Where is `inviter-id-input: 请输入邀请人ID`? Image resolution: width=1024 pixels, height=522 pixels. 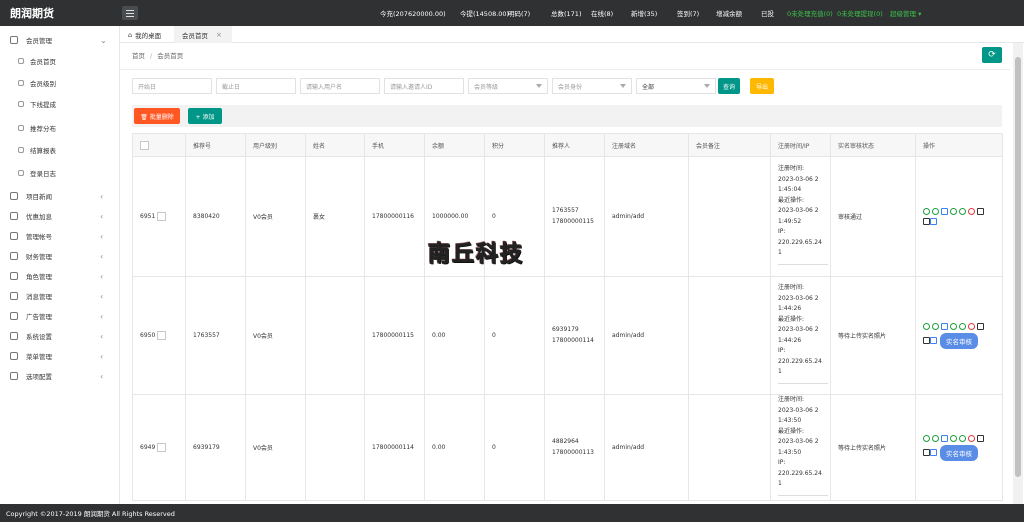 inviter-id-input: 请输入邀请人ID is located at coordinates (424, 86).